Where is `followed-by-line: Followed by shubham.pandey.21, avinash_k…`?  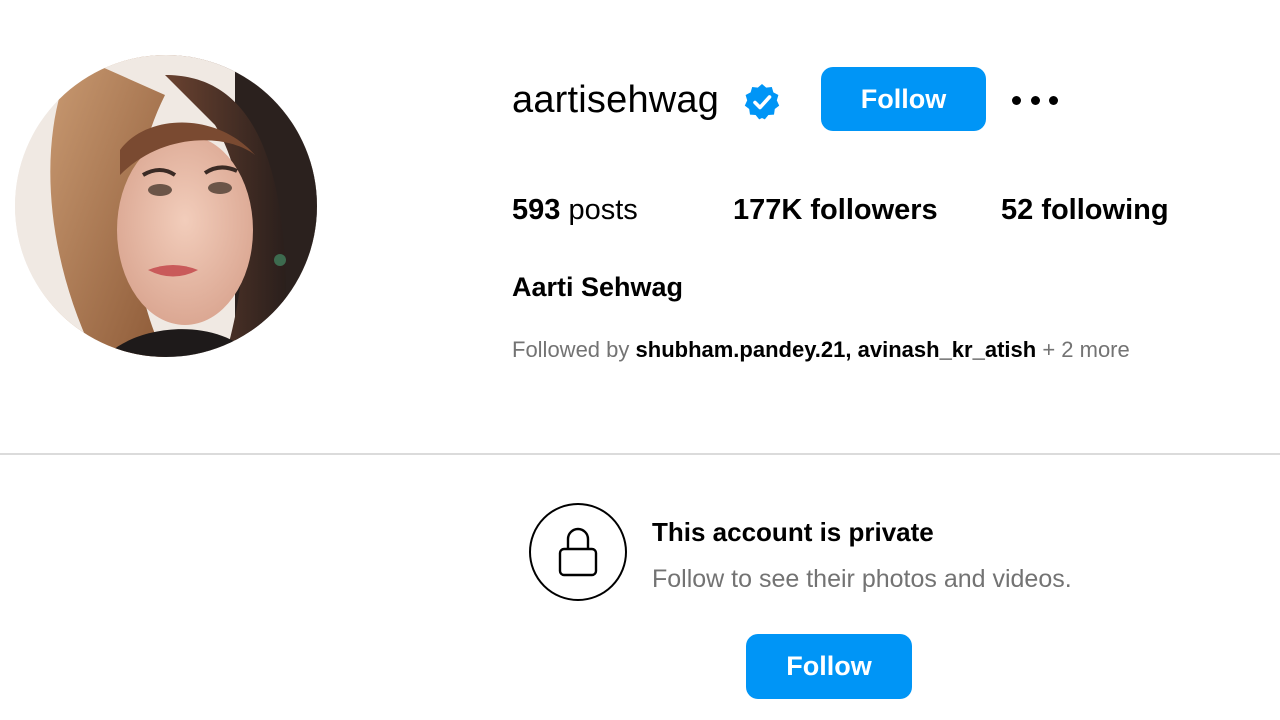 followed-by-line: Followed by shubham.pandey.21, avinash_k… is located at coordinates (821, 350).